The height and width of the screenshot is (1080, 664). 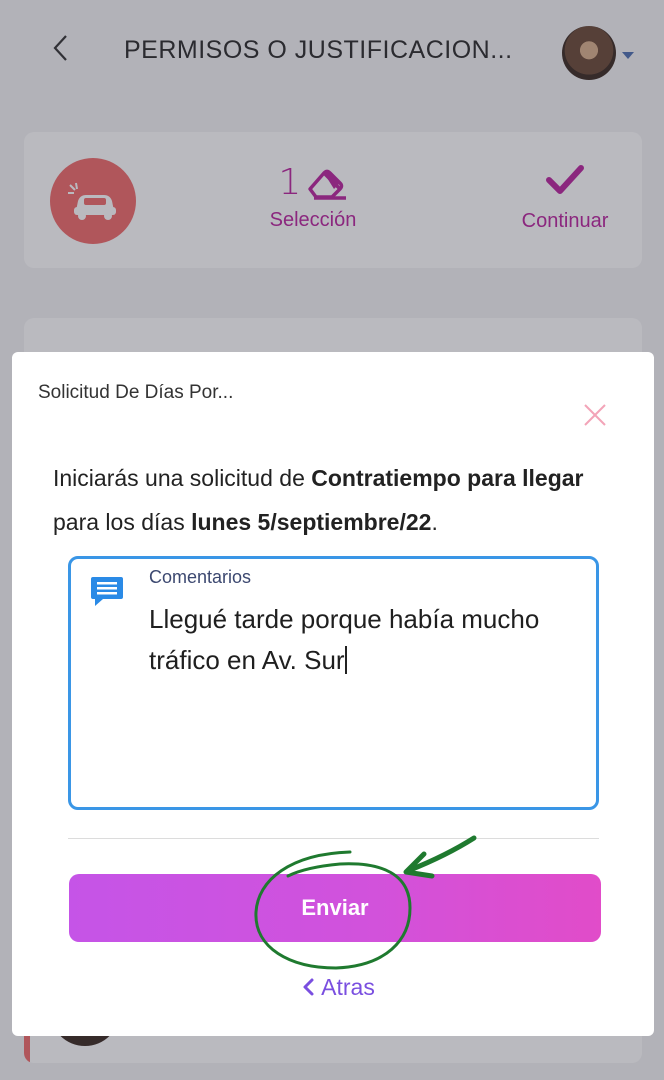 What do you see at coordinates (308, 987) in the screenshot?
I see `chevron-left-icon` at bounding box center [308, 987].